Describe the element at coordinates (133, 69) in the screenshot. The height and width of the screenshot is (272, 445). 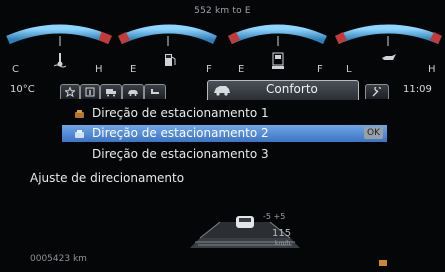
I see `fuel-empty-label: E` at that location.